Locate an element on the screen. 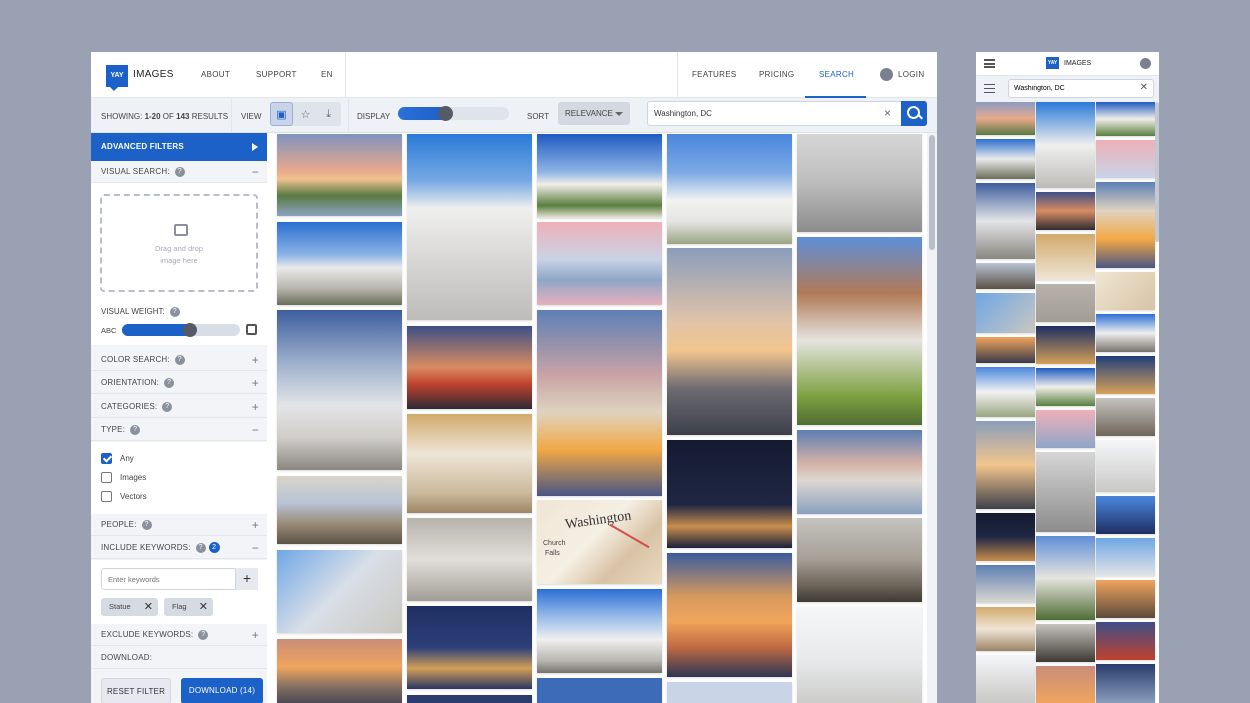 The height and width of the screenshot is (703, 1250). nav-search-link: SEARCH is located at coordinates (836, 74).